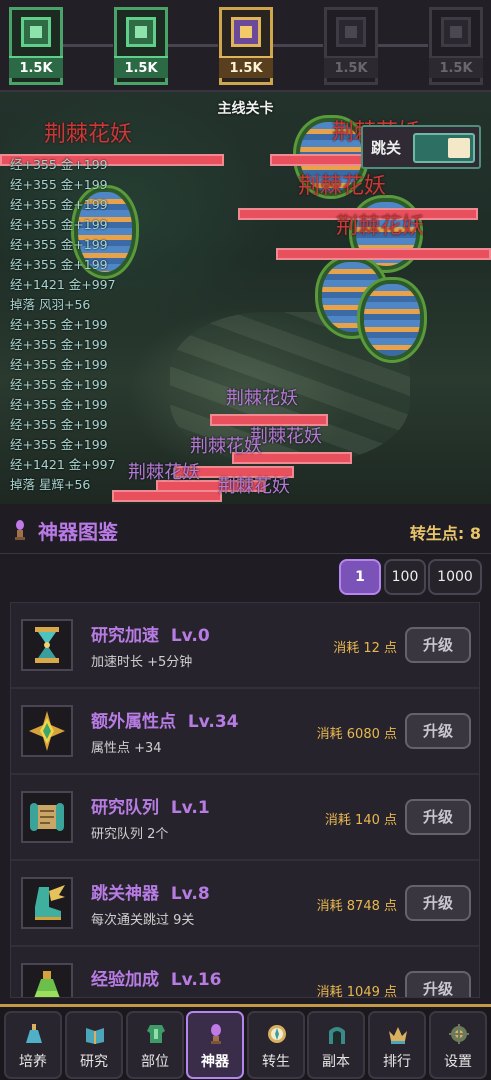 The width and height of the screenshot is (491, 1080). I want to click on artifact-name: 额外属性点 Lv.34, so click(165, 722).